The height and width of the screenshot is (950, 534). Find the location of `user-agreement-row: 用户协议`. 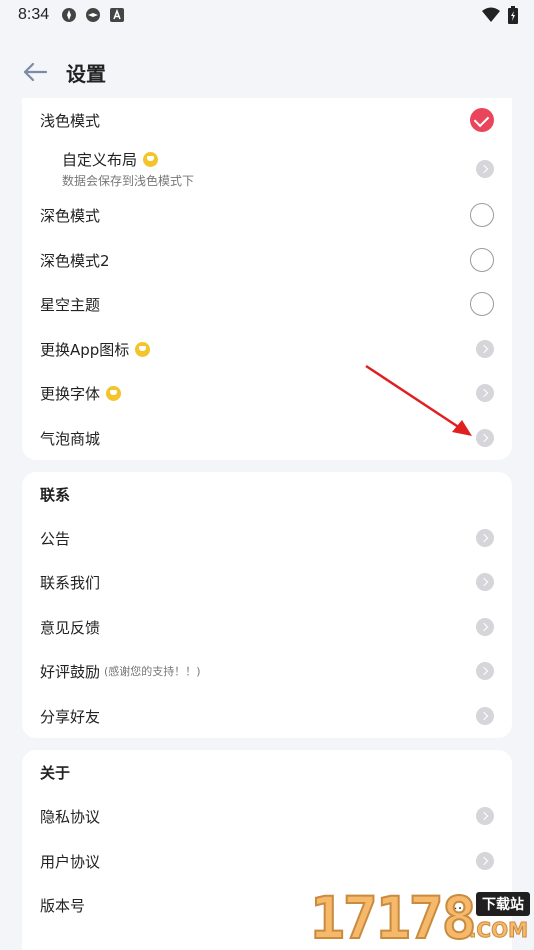

user-agreement-row: 用户协议 is located at coordinates (267, 861).